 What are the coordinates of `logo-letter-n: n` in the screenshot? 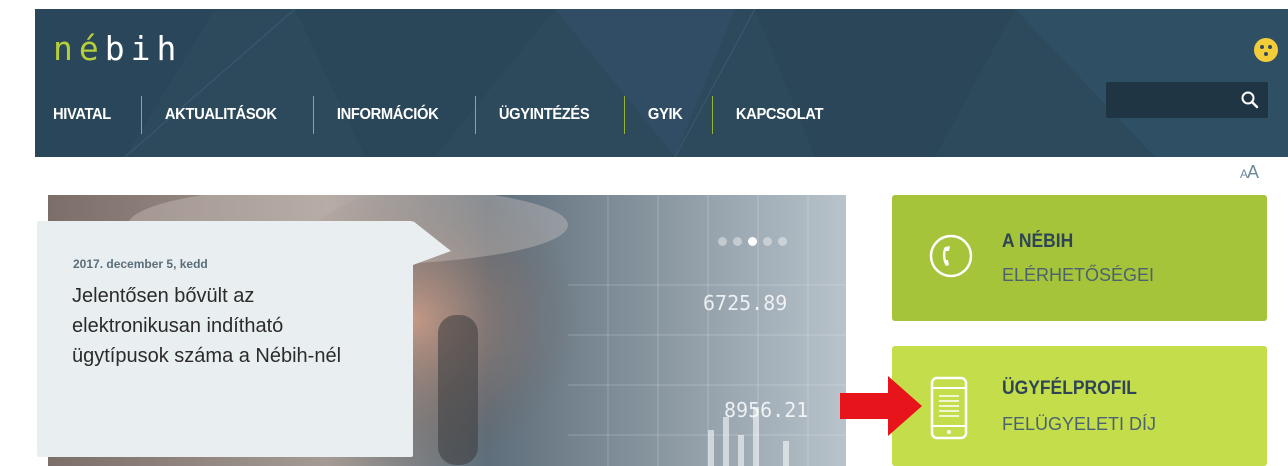 It's located at (66, 48).